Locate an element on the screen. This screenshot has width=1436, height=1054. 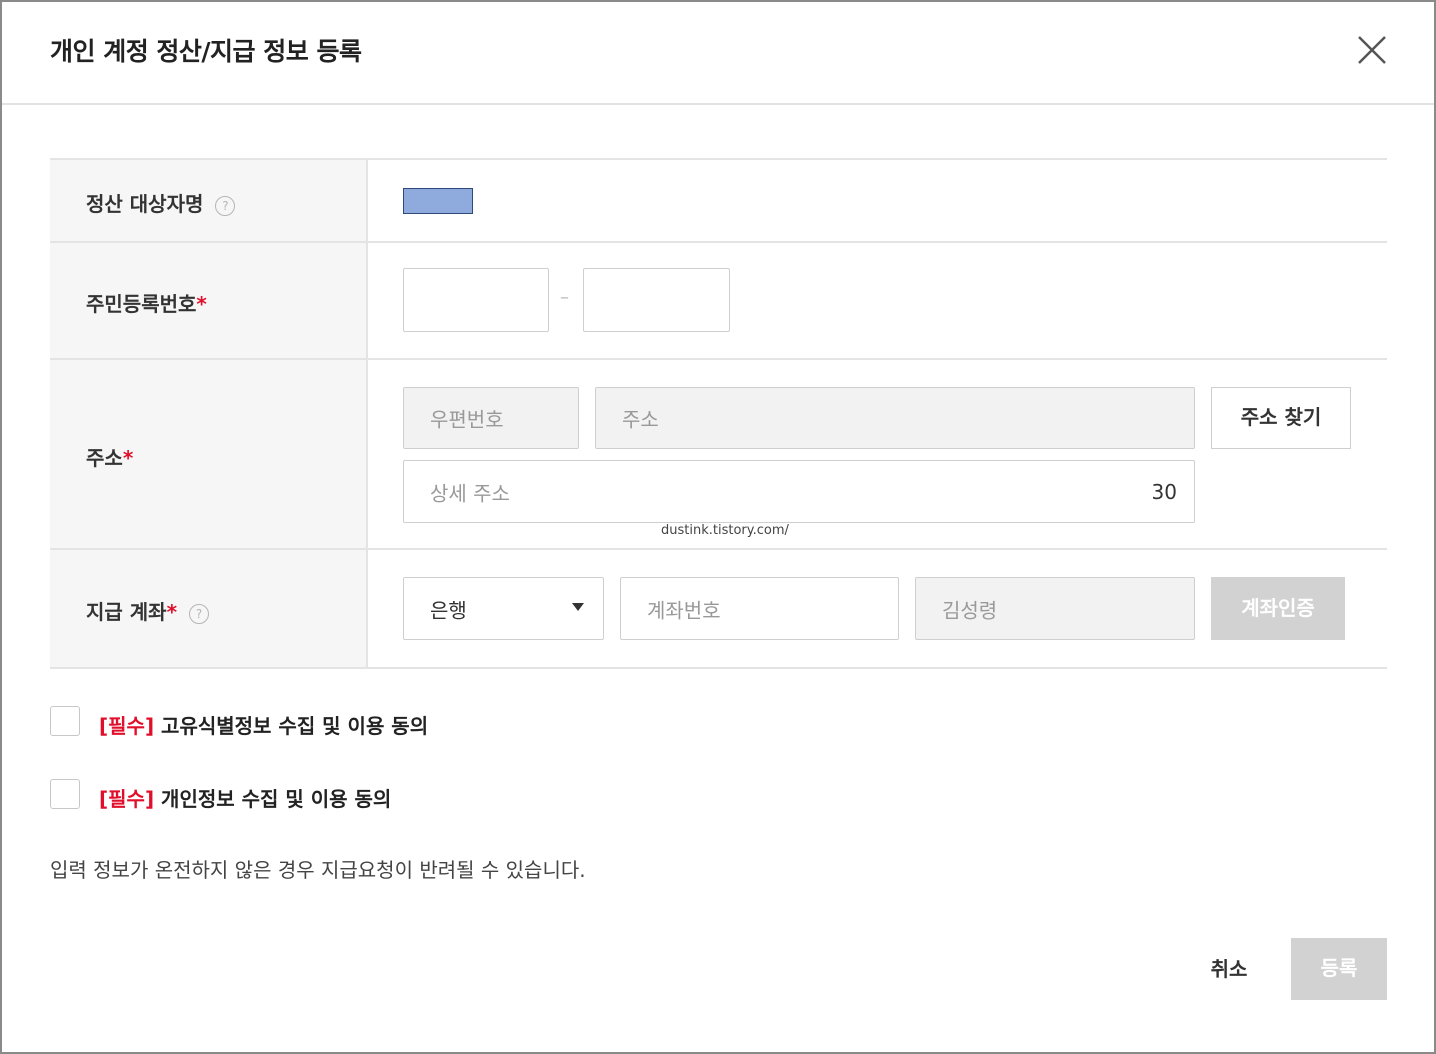
recipient-label-cell: 정산 대상자명? is located at coordinates (209, 200).